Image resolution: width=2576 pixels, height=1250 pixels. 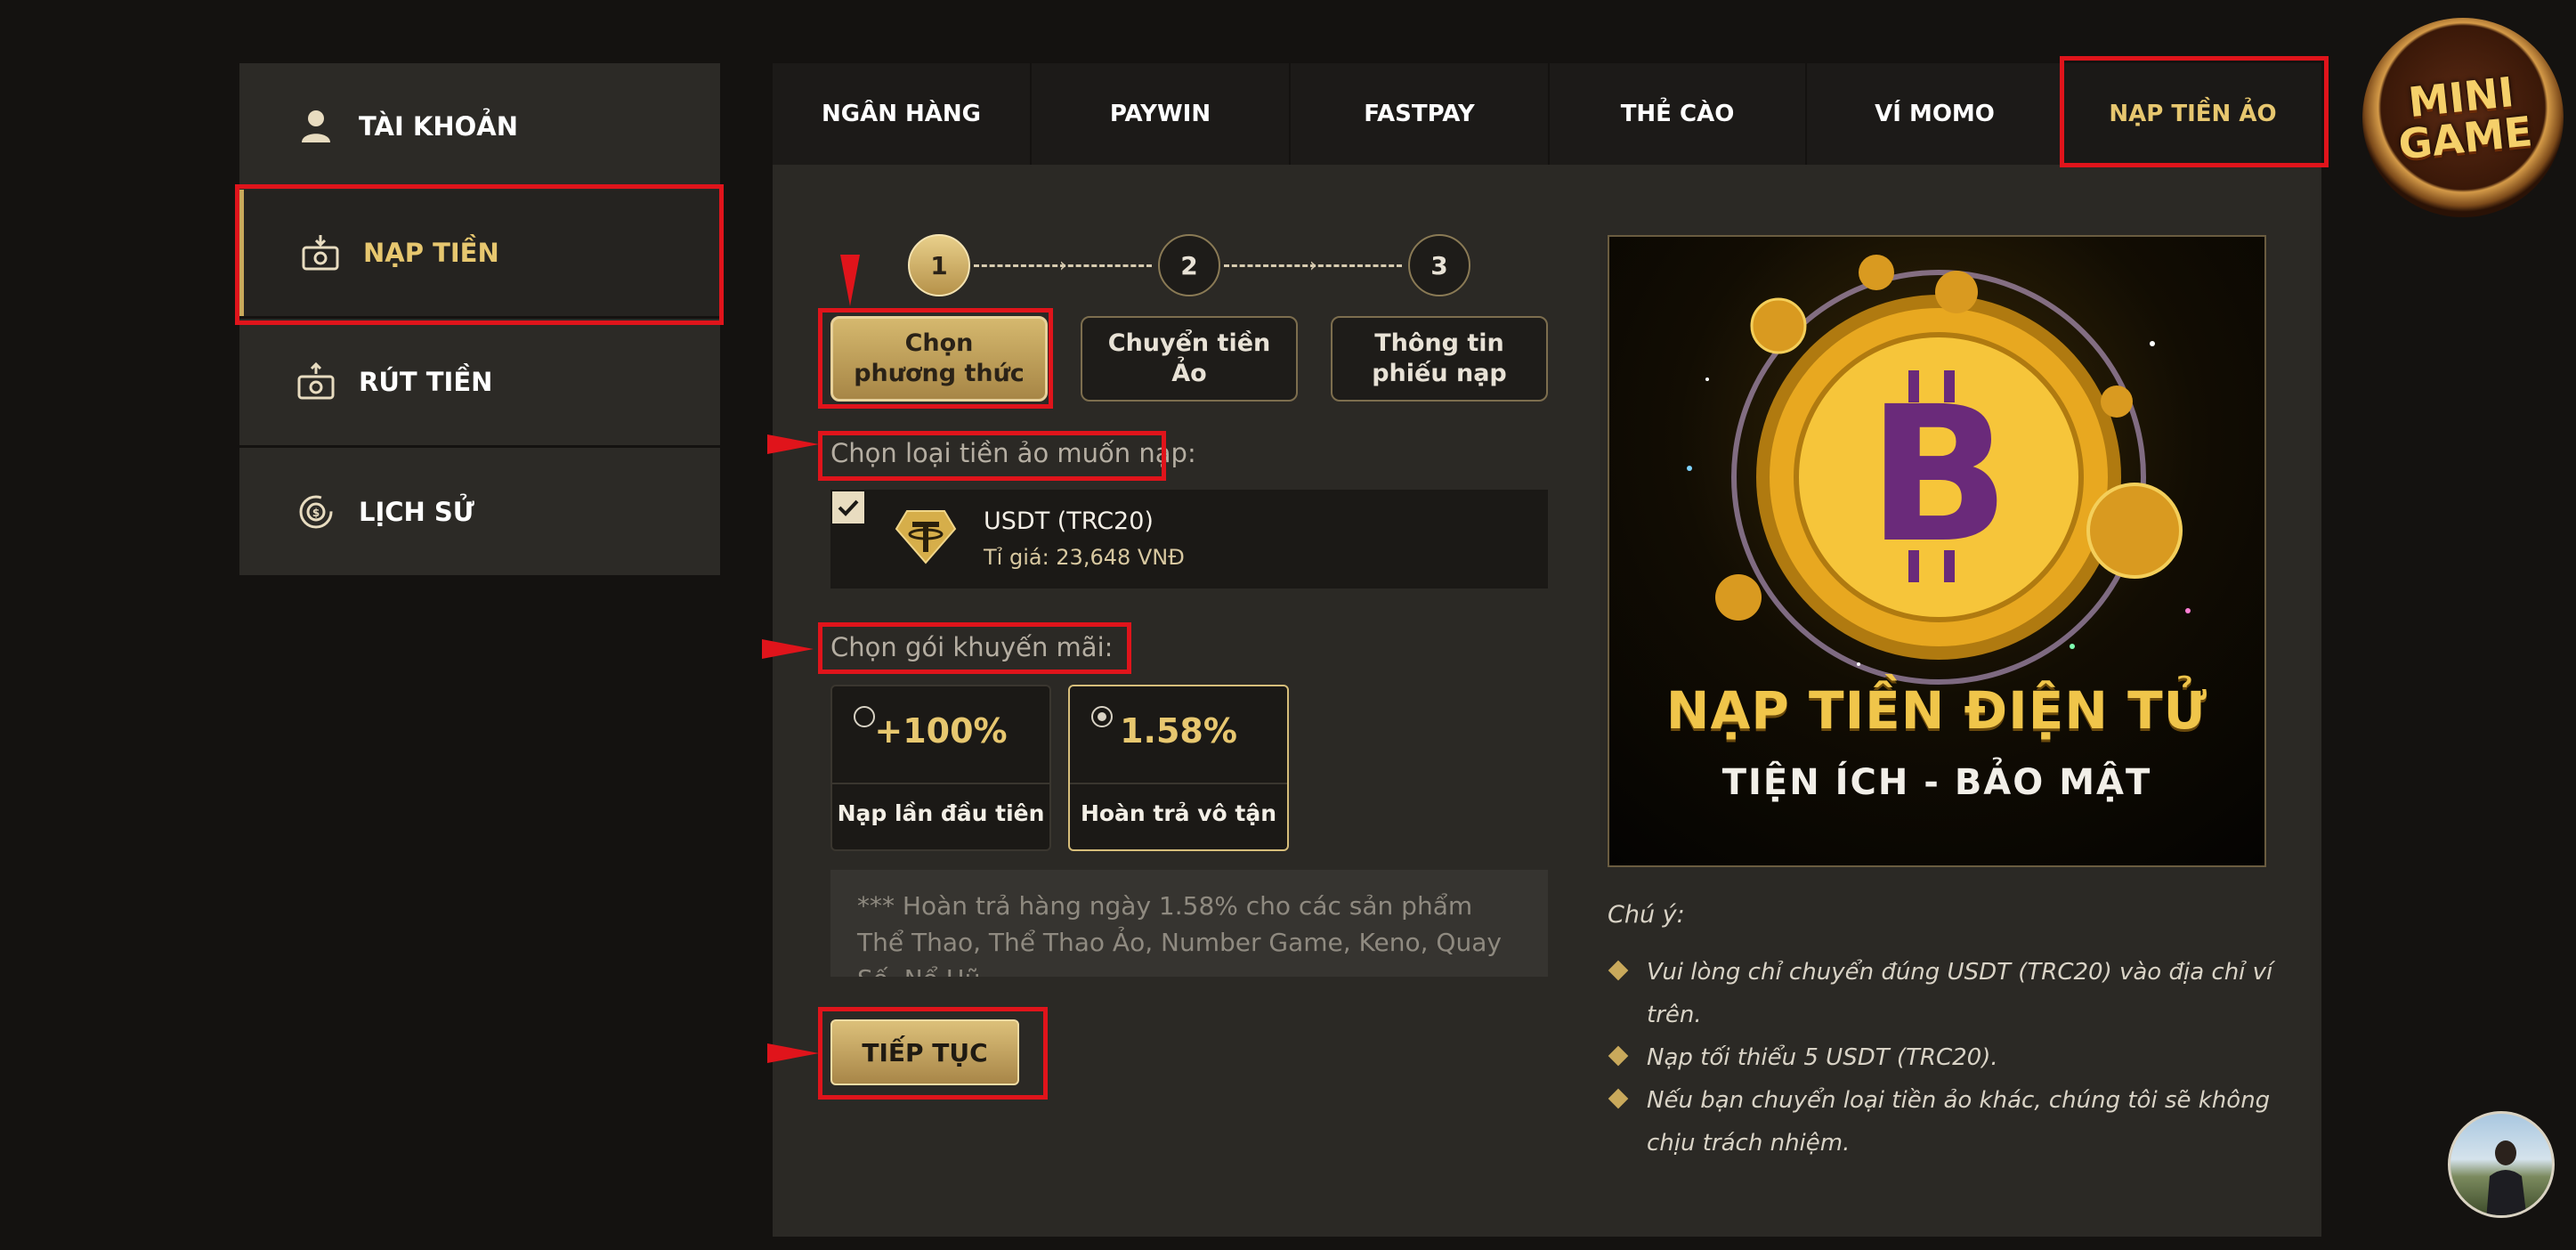 I want to click on step-label: Chuyển tiền, so click(x=1189, y=343).